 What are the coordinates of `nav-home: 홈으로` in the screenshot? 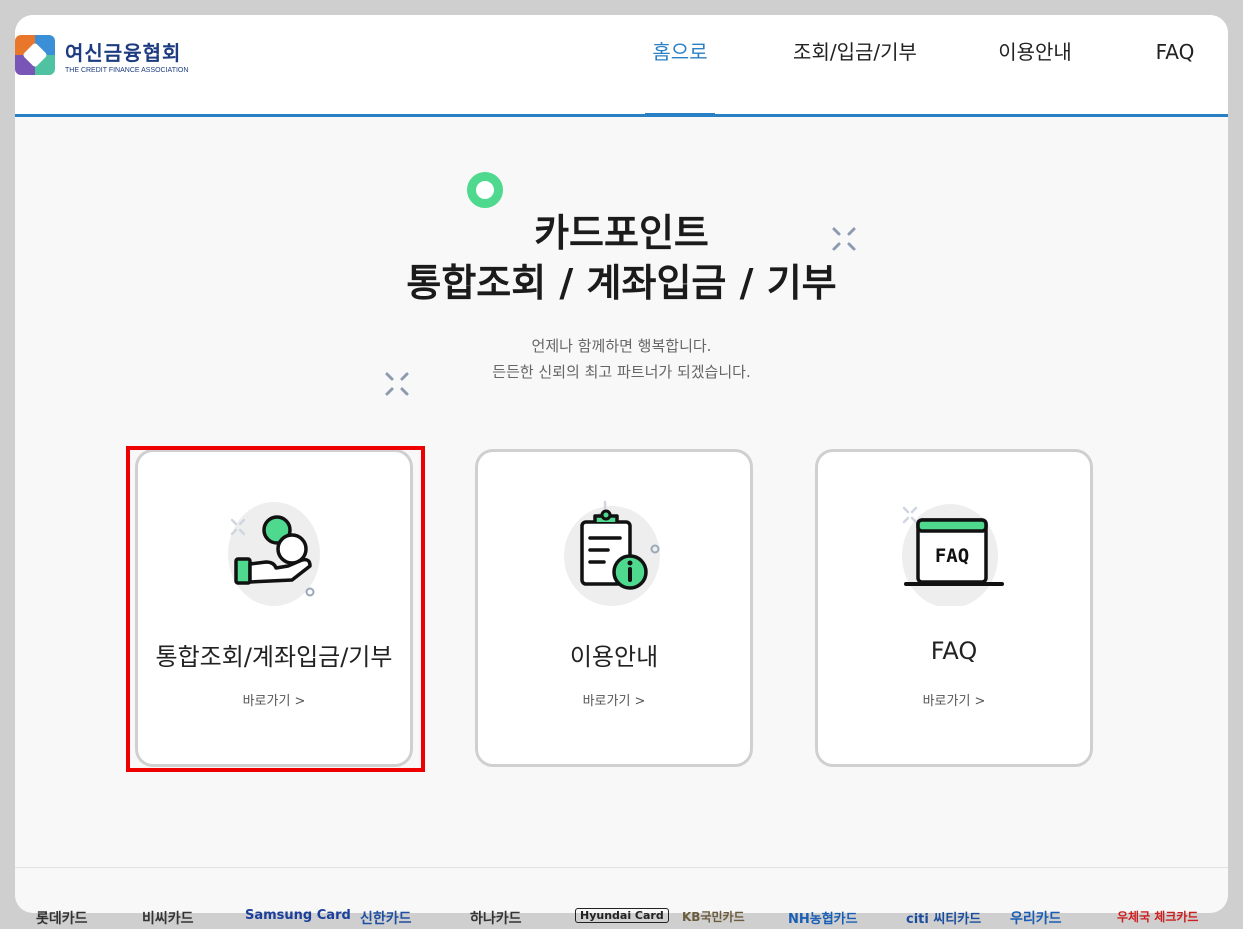 It's located at (680, 66).